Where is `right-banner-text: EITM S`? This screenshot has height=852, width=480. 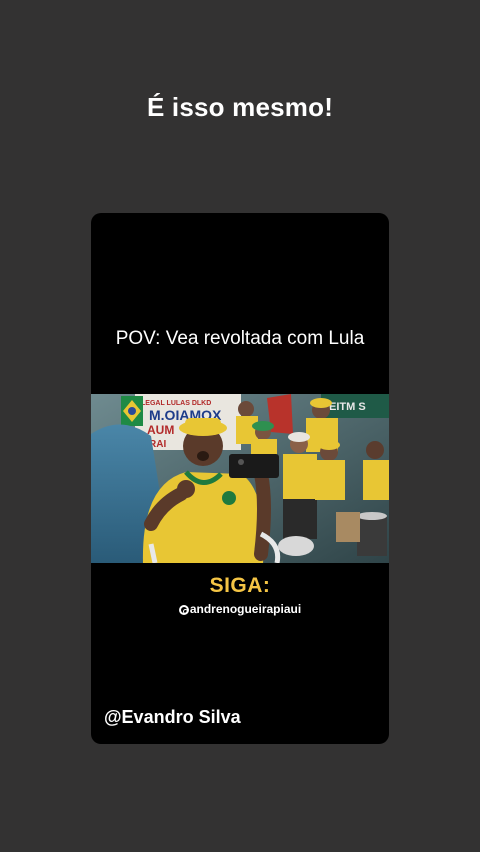
right-banner-text: EITM S is located at coordinates (347, 407).